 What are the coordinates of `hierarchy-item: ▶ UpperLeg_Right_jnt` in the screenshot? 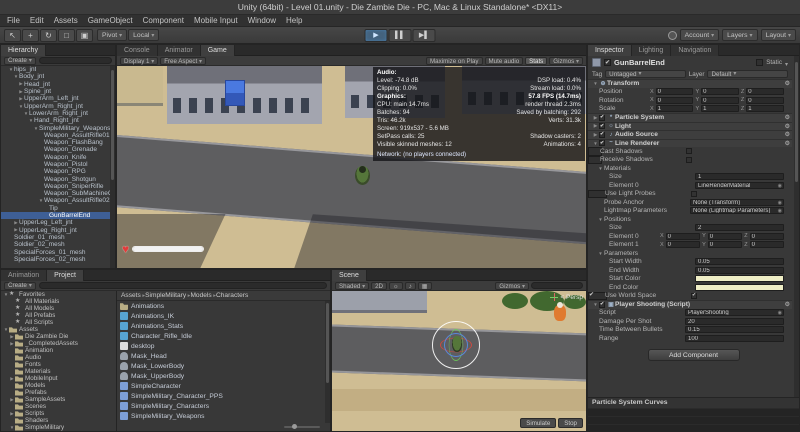 It's located at (58, 230).